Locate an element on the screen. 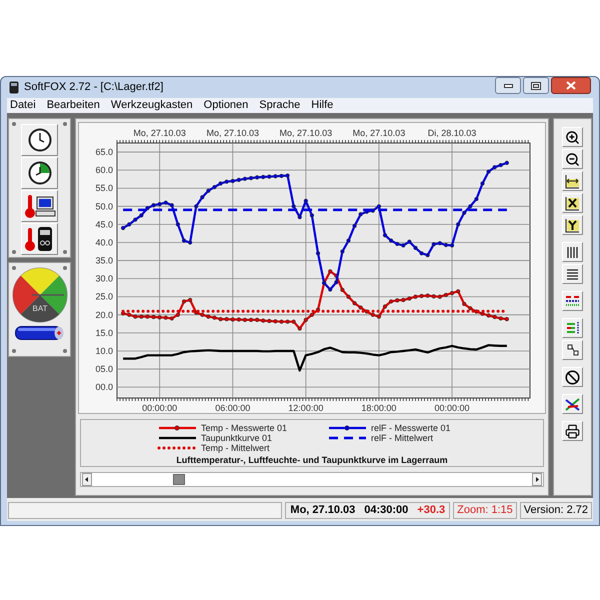 This screenshot has width=600, height=600. legend-label: Temp - Mittelwert is located at coordinates (235, 448).